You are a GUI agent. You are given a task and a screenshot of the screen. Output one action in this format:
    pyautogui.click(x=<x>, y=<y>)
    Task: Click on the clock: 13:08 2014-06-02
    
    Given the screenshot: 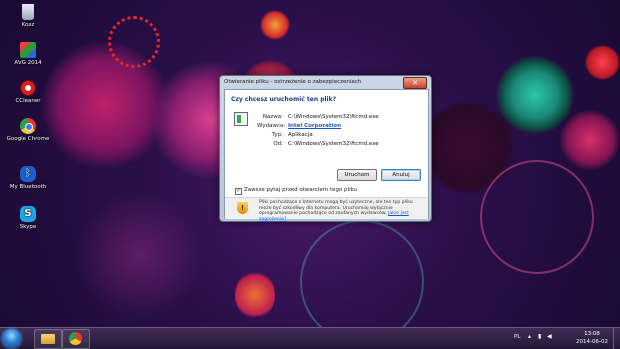 What is the action you would take?
    pyautogui.click(x=592, y=338)
    